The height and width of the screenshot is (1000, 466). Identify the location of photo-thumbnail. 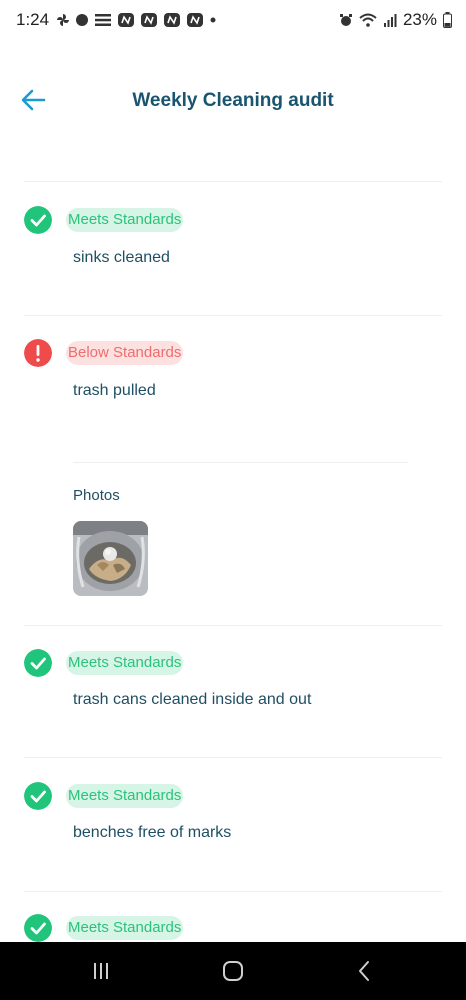
(110, 558).